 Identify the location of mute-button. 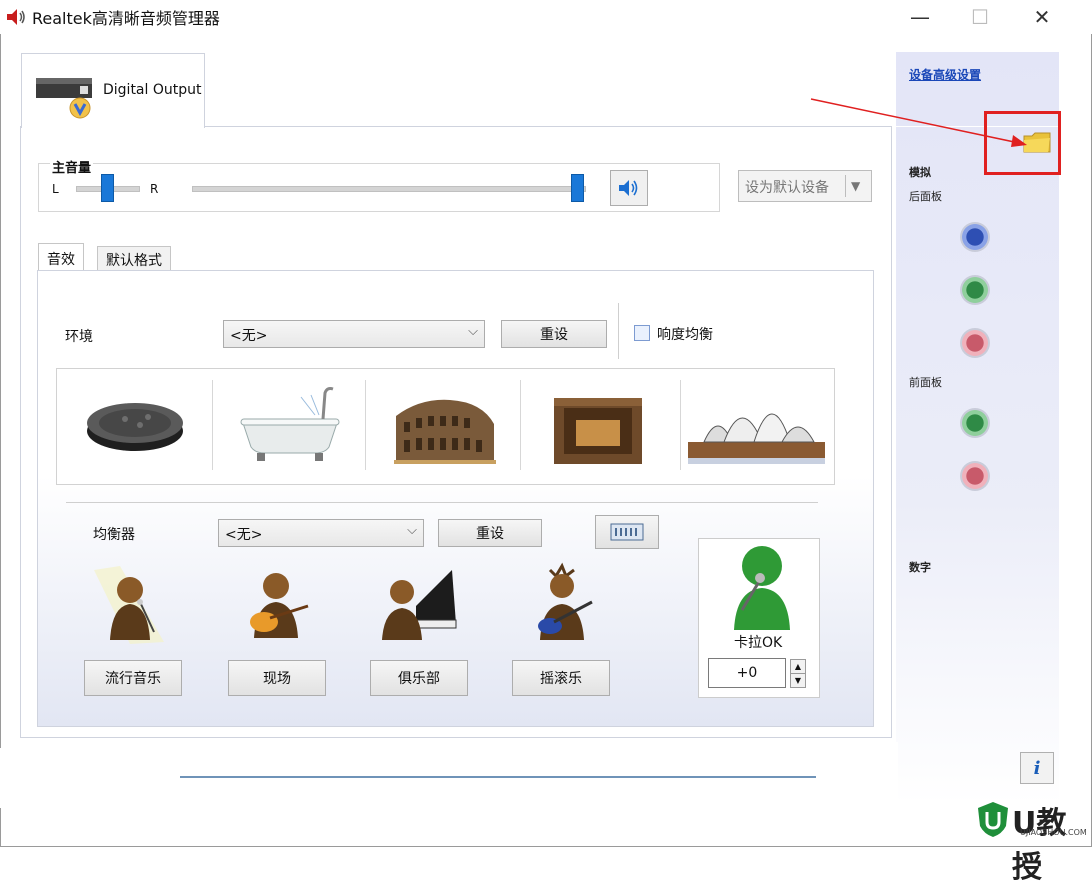
(629, 188).